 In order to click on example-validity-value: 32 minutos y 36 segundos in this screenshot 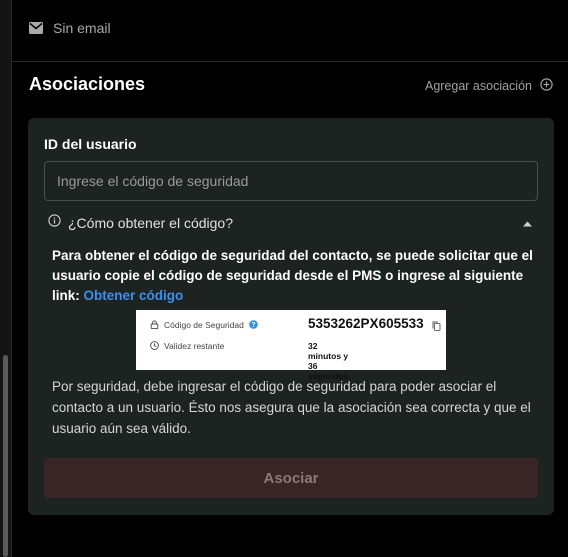, I will do `click(328, 361)`.